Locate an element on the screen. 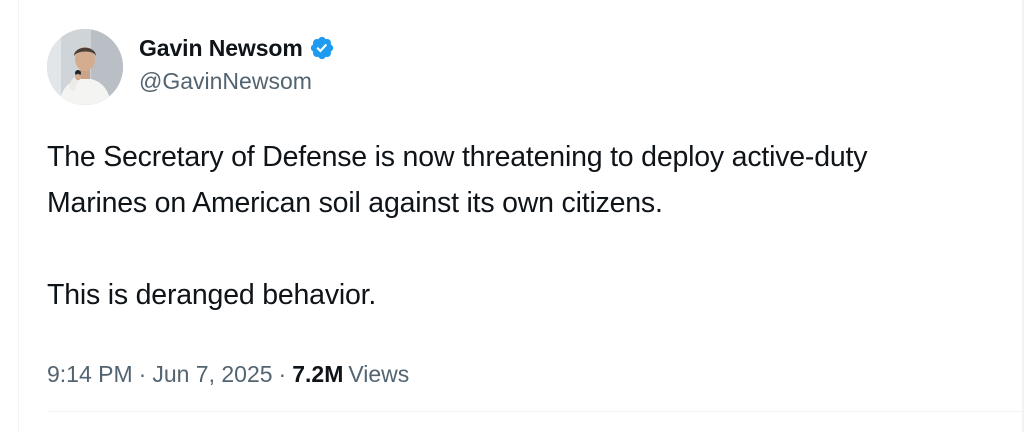  tweet-date: Jun 7, 2025 is located at coordinates (212, 374).